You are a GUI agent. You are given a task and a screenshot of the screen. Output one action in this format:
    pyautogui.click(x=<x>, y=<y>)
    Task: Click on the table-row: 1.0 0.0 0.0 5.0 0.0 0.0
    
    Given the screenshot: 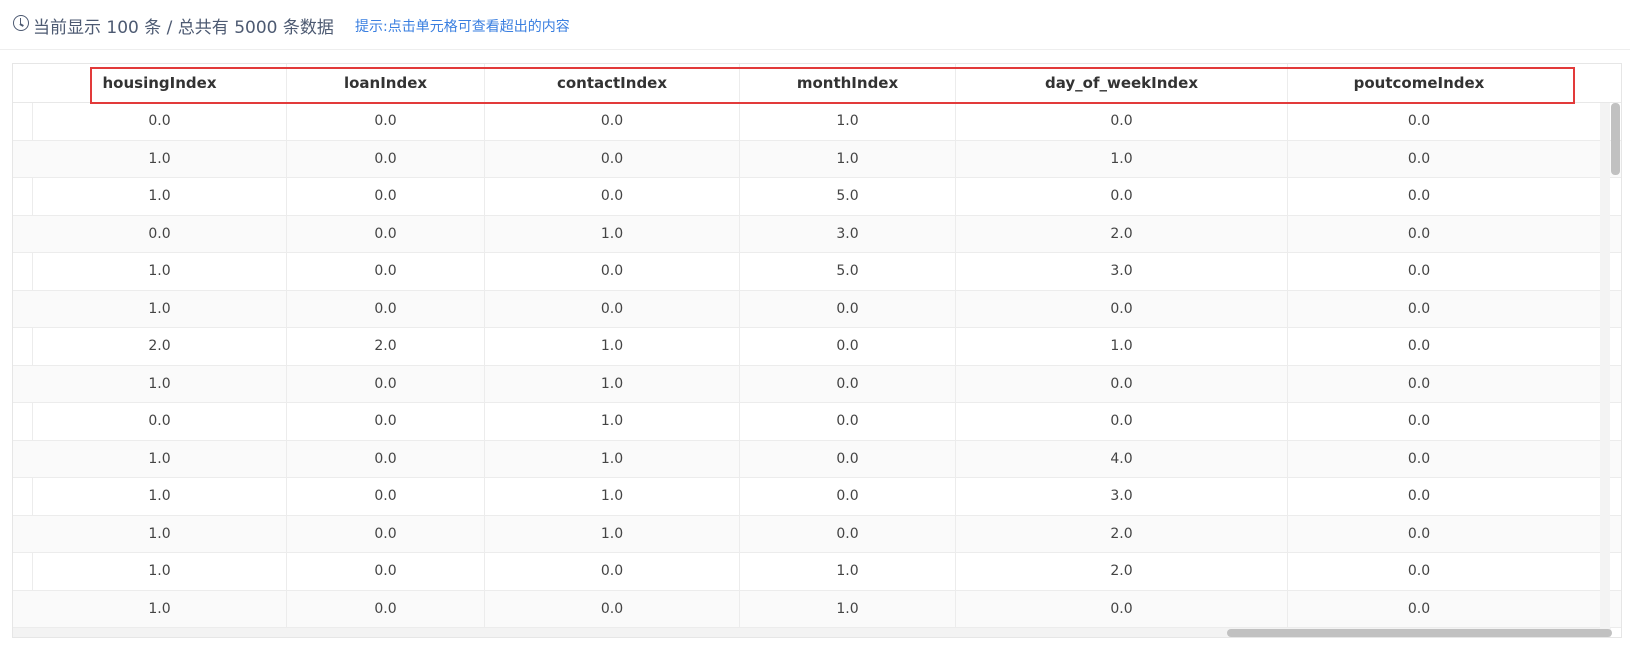 What is the action you would take?
    pyautogui.click(x=817, y=197)
    